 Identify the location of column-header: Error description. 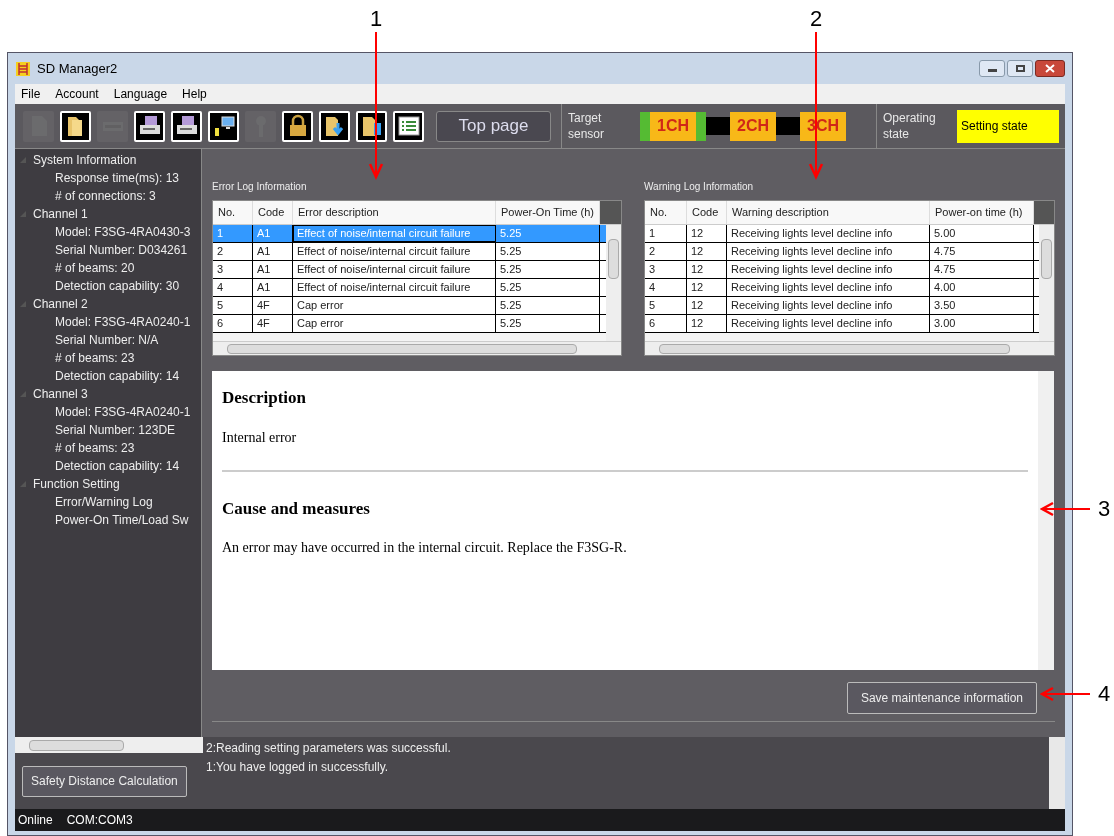
(394, 212).